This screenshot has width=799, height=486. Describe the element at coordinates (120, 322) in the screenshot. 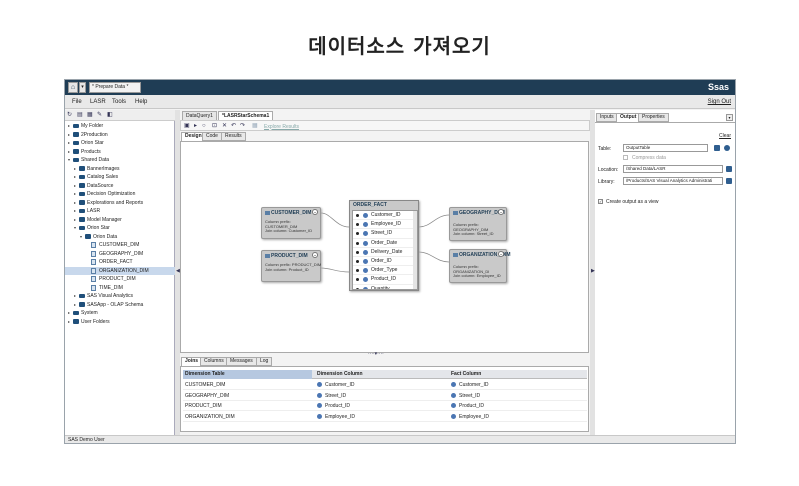

I see `tree-item: ▸ User Folders` at that location.